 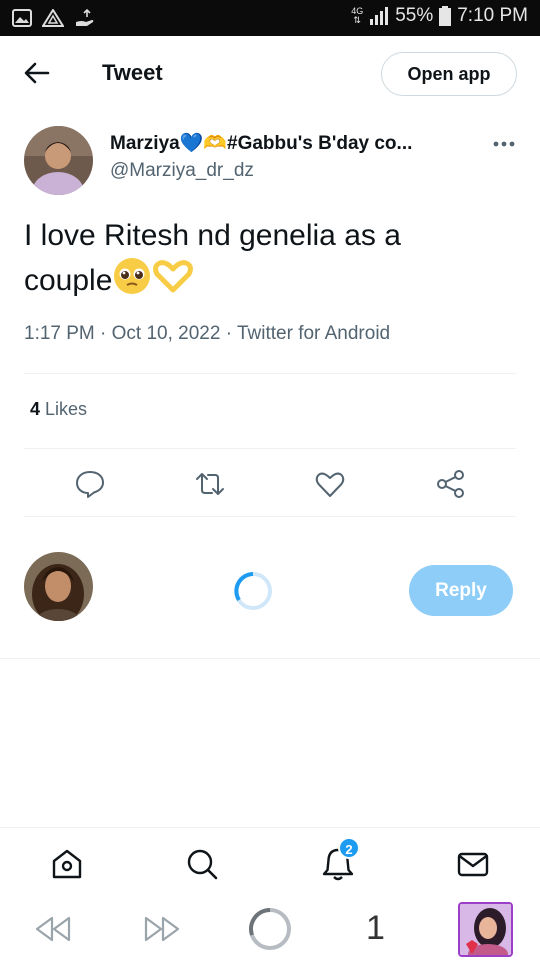 What do you see at coordinates (210, 484) in the screenshot?
I see `retweet-icon` at bounding box center [210, 484].